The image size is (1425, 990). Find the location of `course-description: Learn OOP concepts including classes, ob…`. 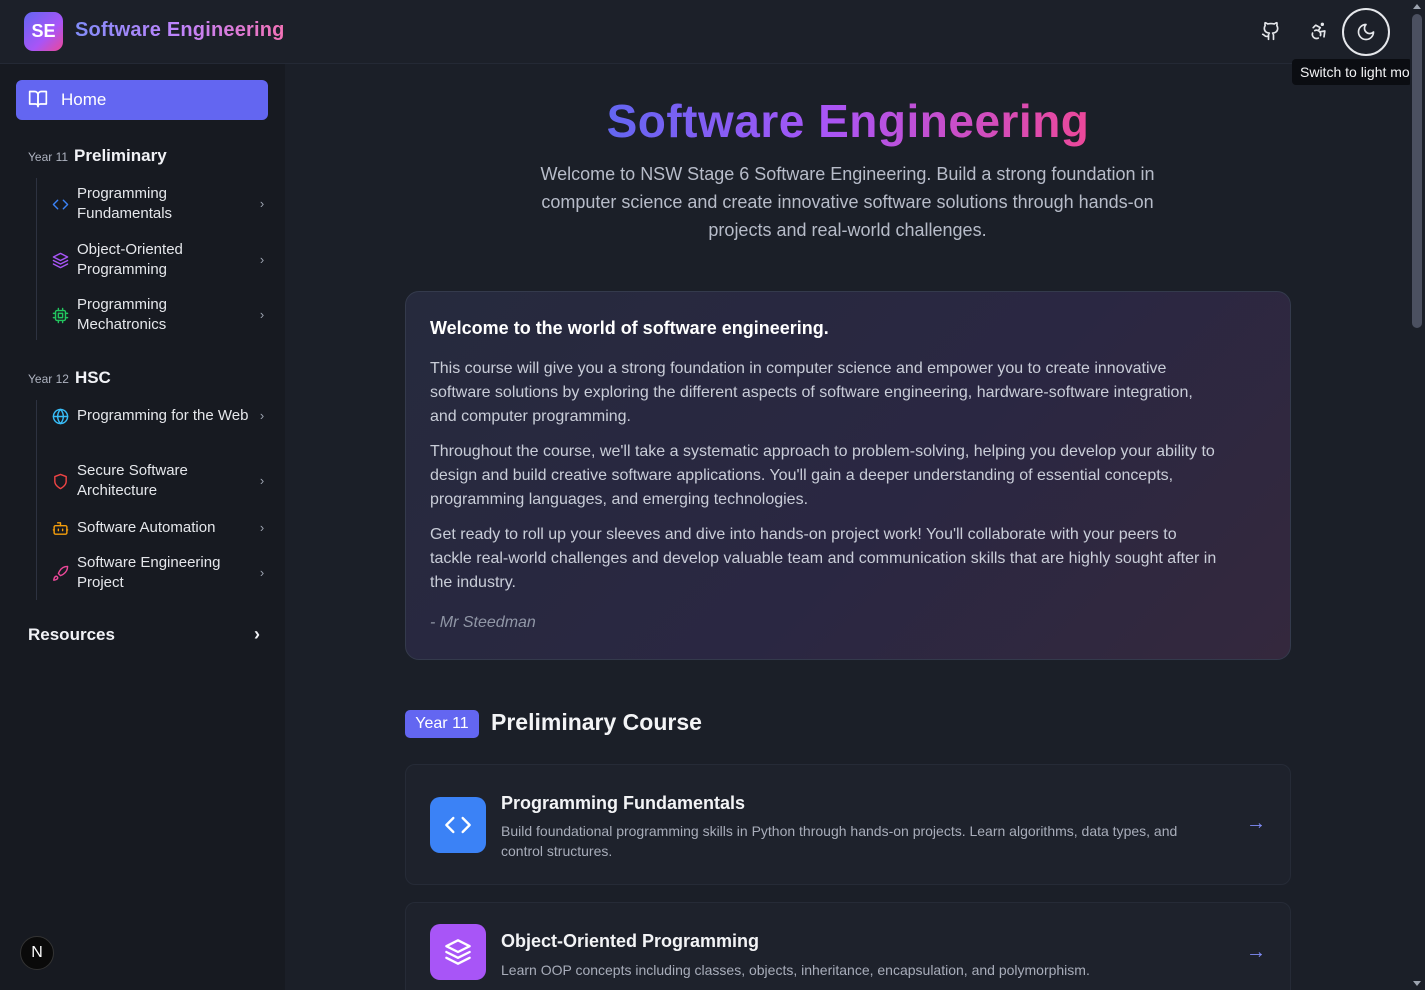

course-description: Learn OOP concepts including classes, ob… is located at coordinates (795, 970).